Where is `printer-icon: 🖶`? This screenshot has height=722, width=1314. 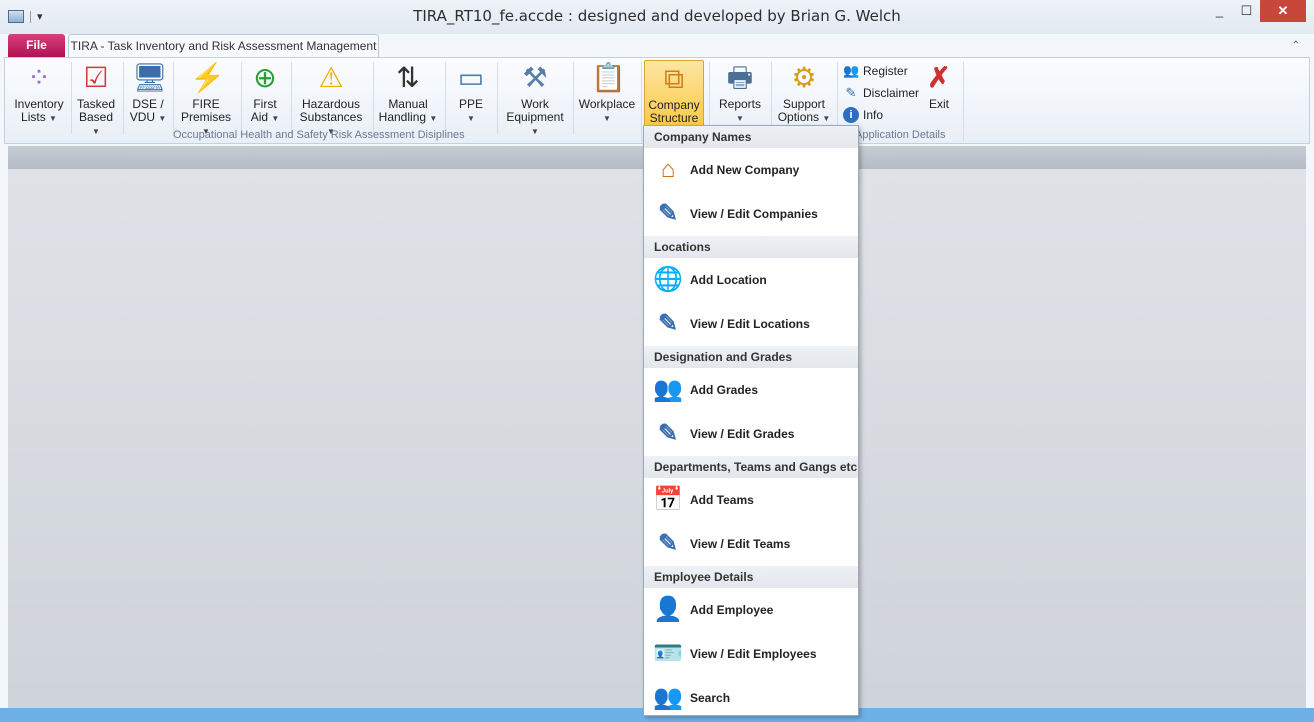
printer-icon: 🖶 is located at coordinates (740, 77).